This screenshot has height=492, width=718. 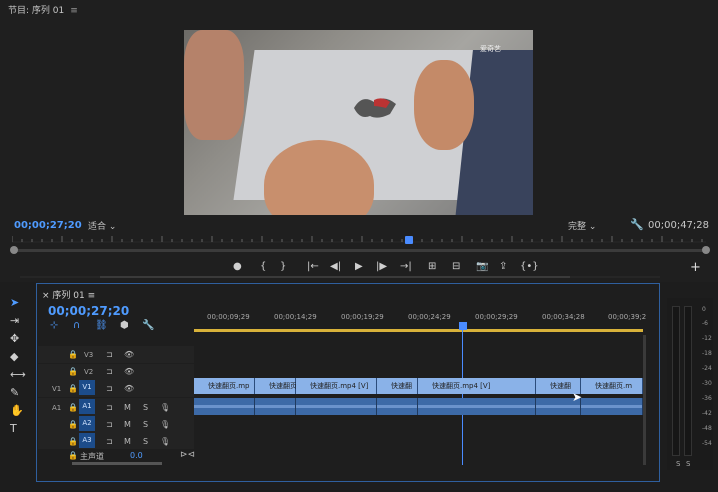 I want to click on track-target-v1: V1, so click(x=87, y=387).